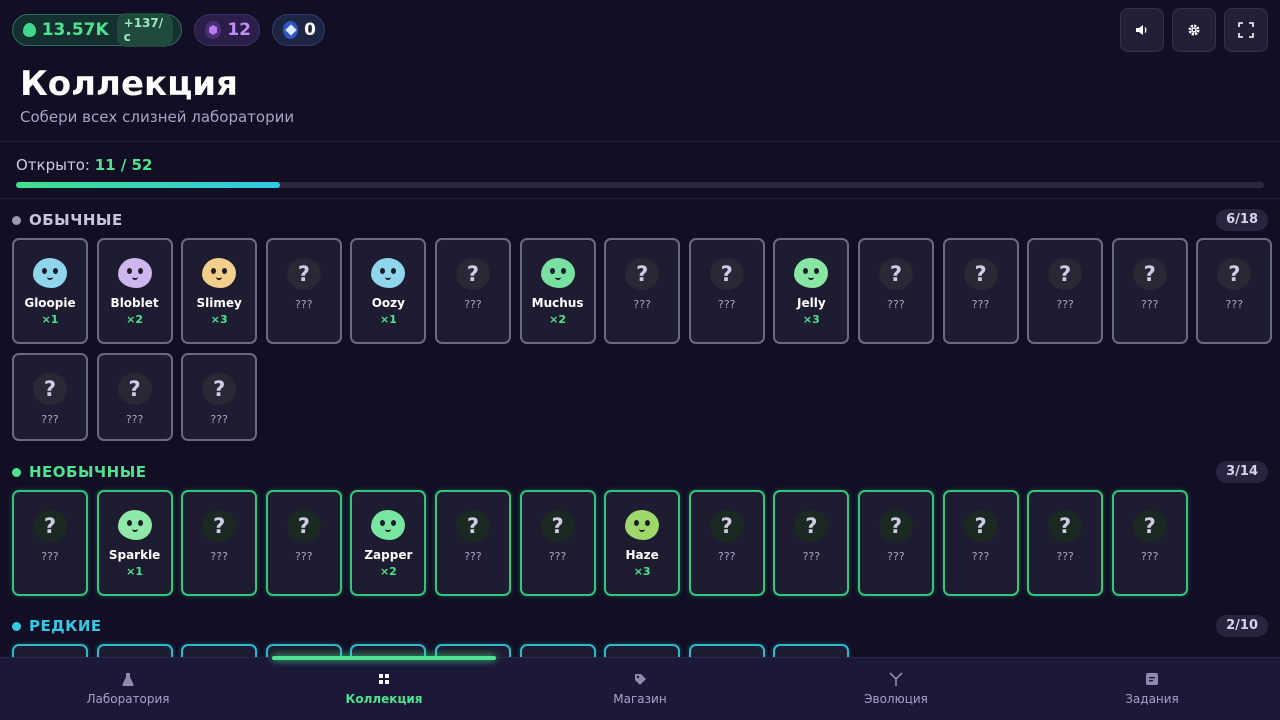  I want to click on task-list-icon, so click(1152, 679).